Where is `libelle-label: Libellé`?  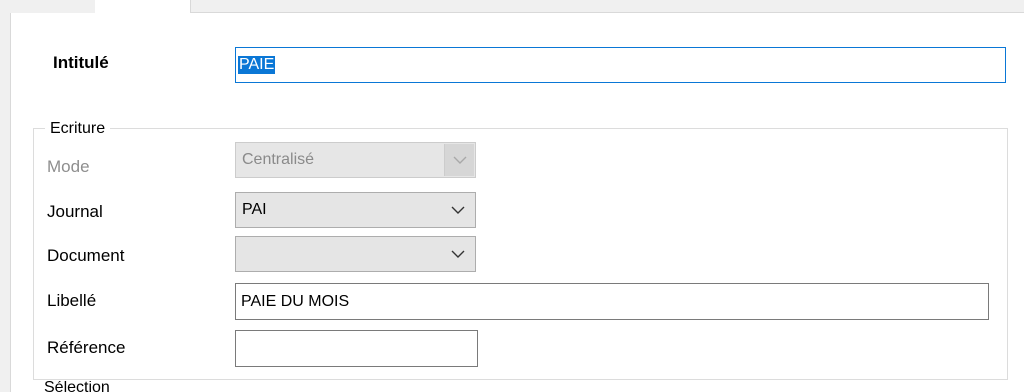 libelle-label: Libellé is located at coordinates (72, 300).